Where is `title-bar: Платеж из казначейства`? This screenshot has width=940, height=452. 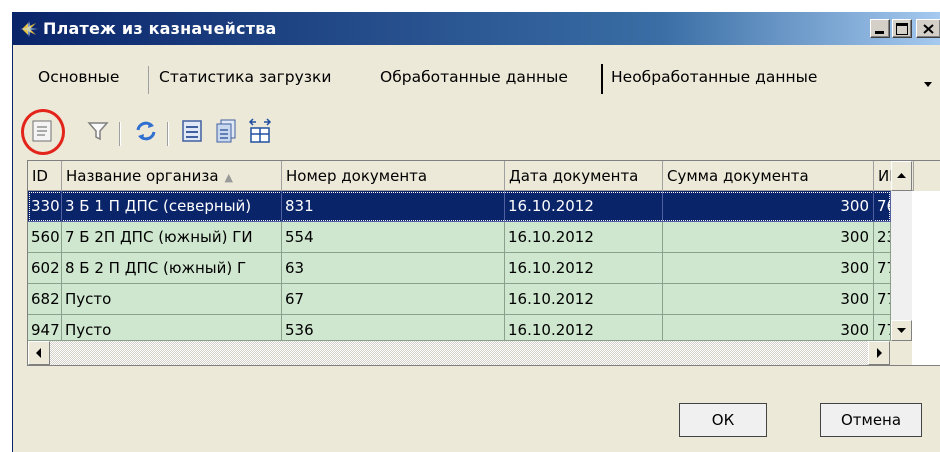
title-bar: Платеж из казначейства is located at coordinates (476, 28).